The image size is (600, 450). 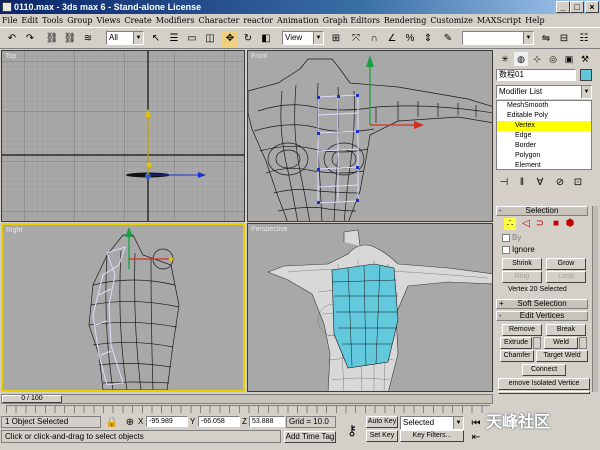 What do you see at coordinates (510, 224) in the screenshot?
I see `vertex-mode-icon: ∴` at bounding box center [510, 224].